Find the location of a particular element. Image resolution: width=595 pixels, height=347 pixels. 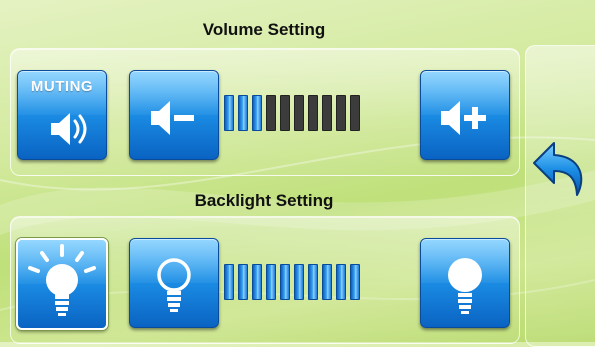

backlight-down-button is located at coordinates (174, 283).